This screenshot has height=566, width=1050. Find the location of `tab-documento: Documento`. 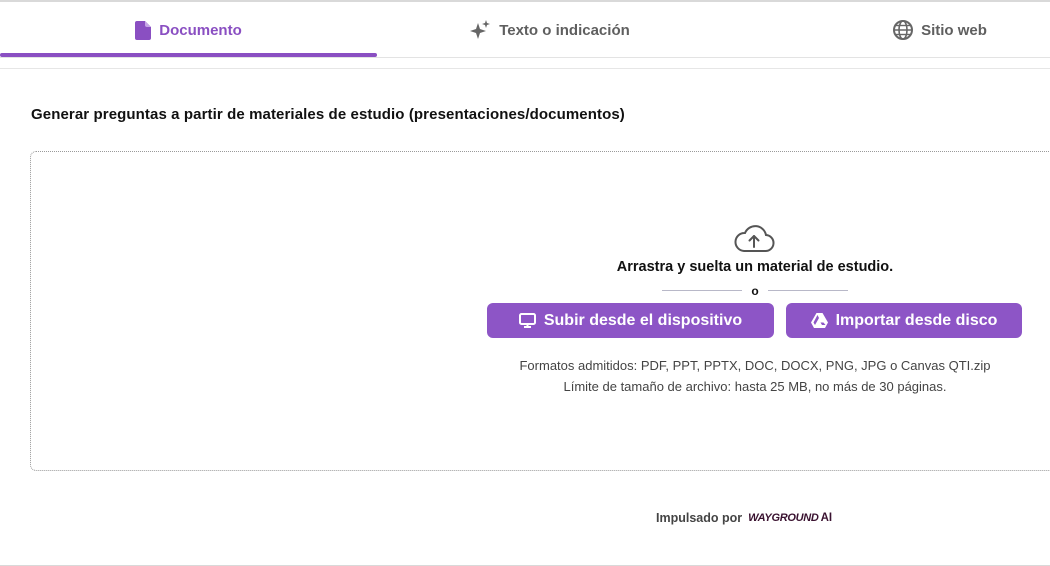

tab-documento: Documento is located at coordinates (188, 30).